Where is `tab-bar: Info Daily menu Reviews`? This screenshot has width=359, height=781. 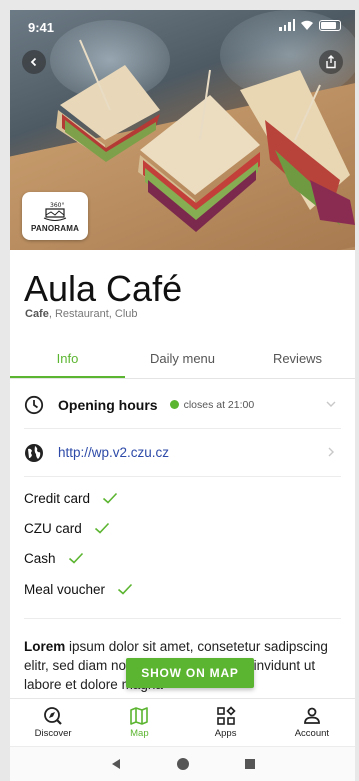
tab-bar: Info Daily menu Reviews is located at coordinates (182, 360).